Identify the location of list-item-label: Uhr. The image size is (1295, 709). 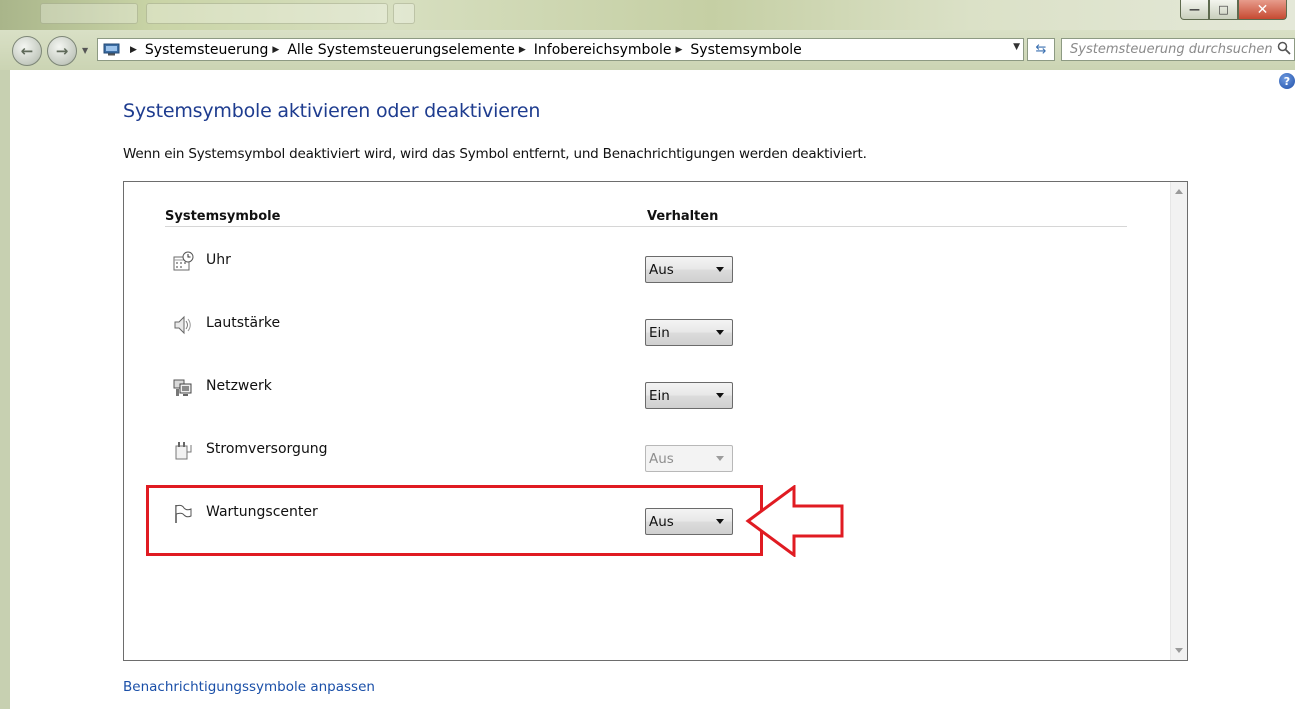
(218, 260).